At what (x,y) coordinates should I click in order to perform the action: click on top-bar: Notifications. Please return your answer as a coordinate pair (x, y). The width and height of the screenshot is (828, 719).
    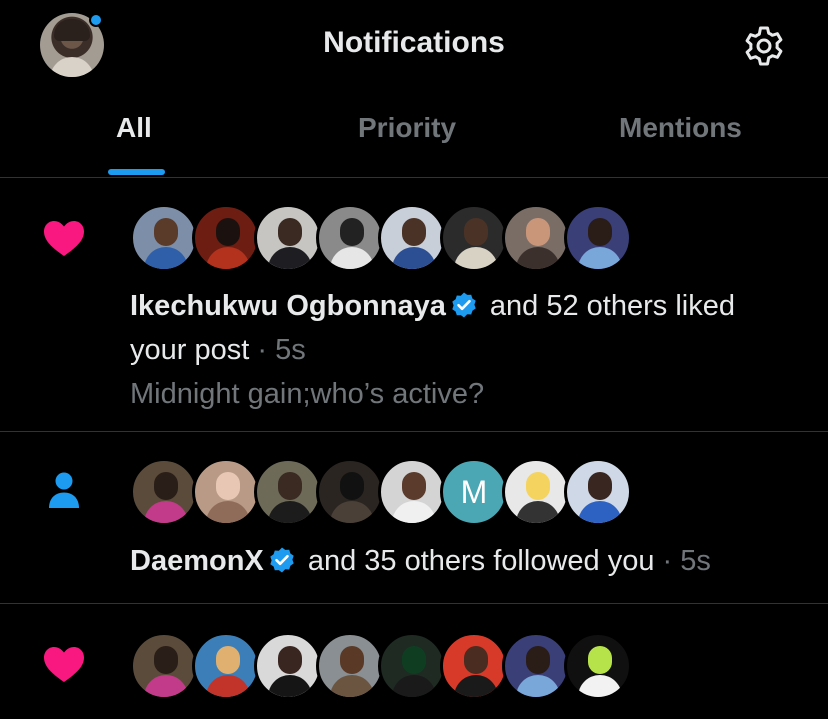
    Looking at the image, I should click on (414, 45).